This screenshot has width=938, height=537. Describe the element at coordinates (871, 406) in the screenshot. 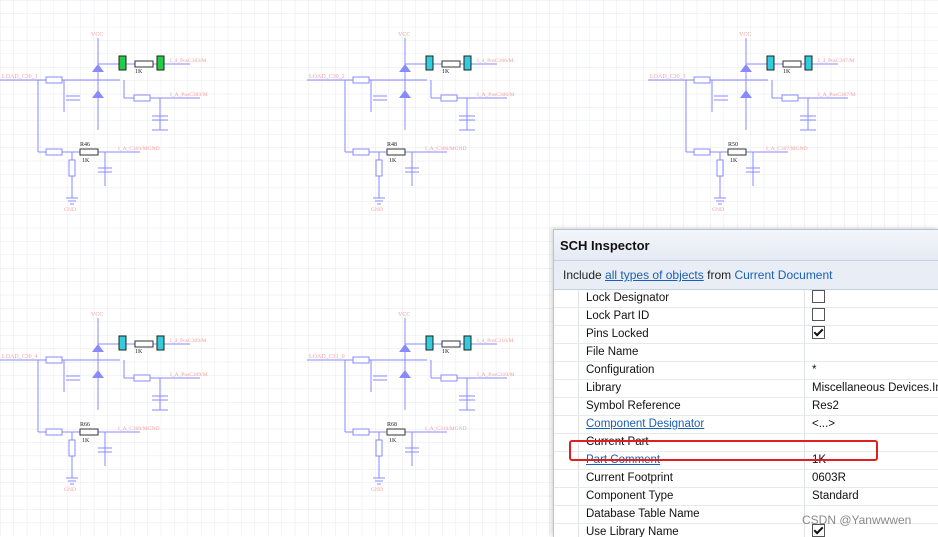

I see `property-value: Res2` at that location.